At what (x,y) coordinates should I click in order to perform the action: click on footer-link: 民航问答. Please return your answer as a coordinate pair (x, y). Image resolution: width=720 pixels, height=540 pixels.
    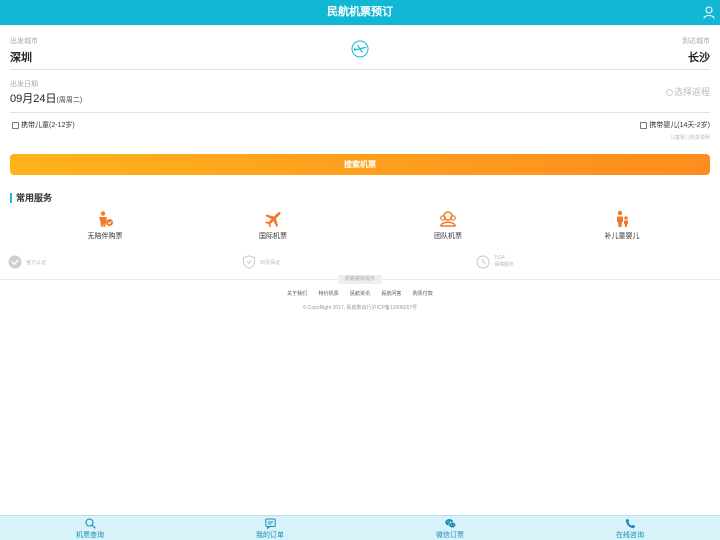
    Looking at the image, I should click on (391, 294).